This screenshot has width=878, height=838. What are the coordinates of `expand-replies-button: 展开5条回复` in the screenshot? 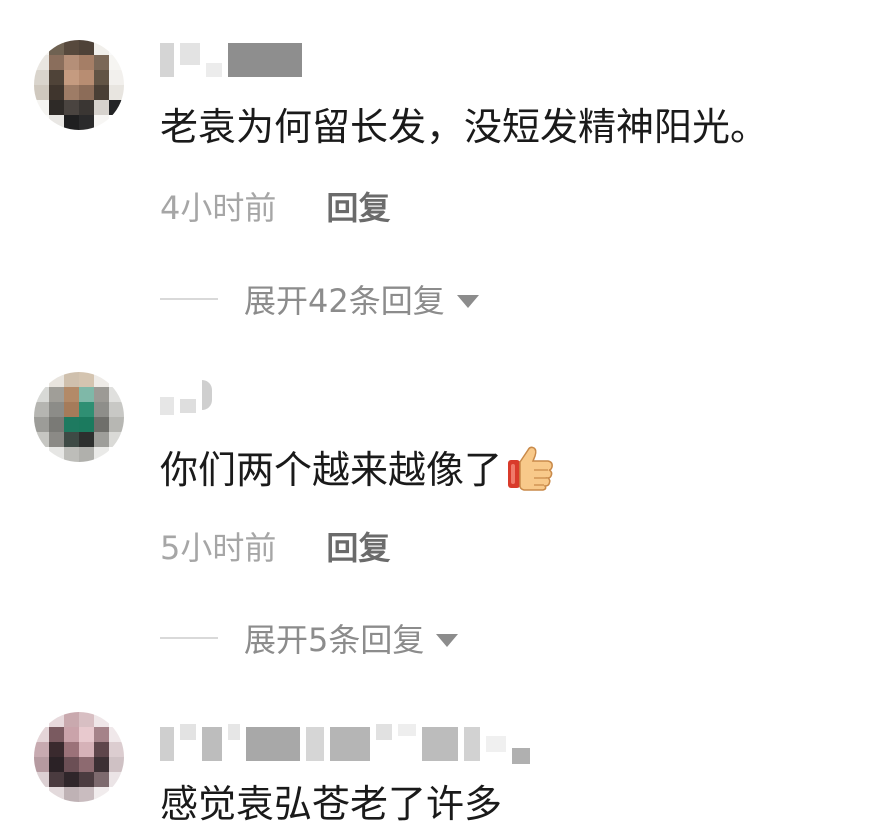 It's located at (309, 638).